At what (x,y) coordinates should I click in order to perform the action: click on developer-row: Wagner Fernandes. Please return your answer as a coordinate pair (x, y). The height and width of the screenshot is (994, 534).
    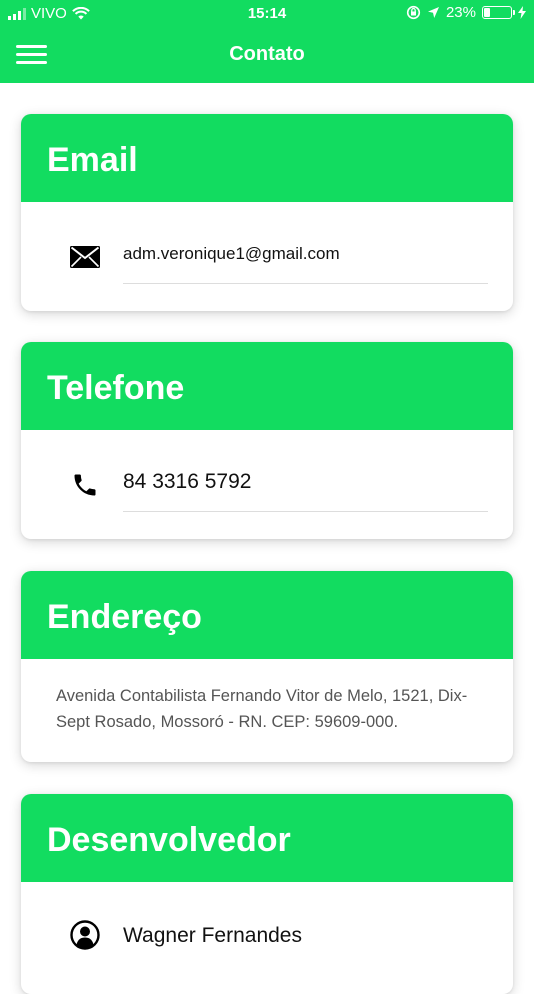
    Looking at the image, I should click on (267, 936).